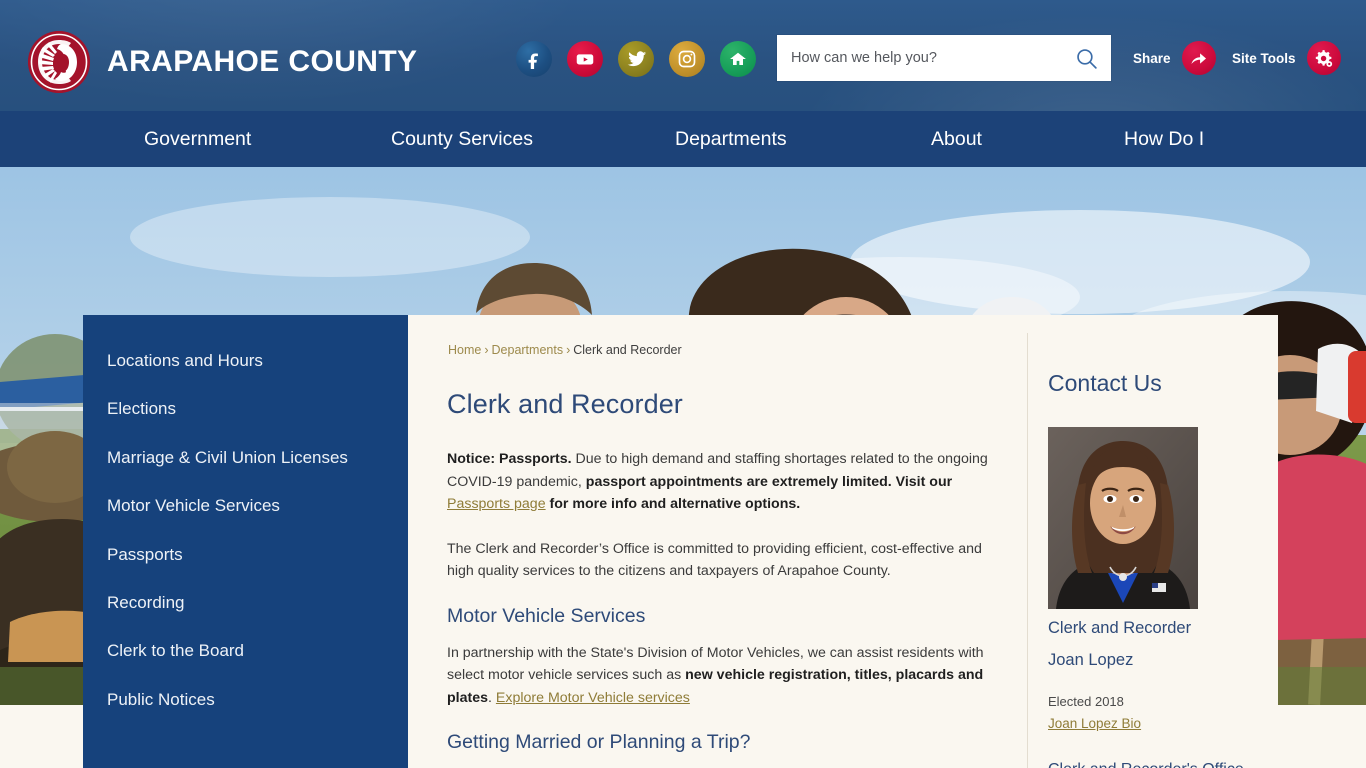 The width and height of the screenshot is (1366, 768). I want to click on share-arrow-icon, so click(1198, 58).